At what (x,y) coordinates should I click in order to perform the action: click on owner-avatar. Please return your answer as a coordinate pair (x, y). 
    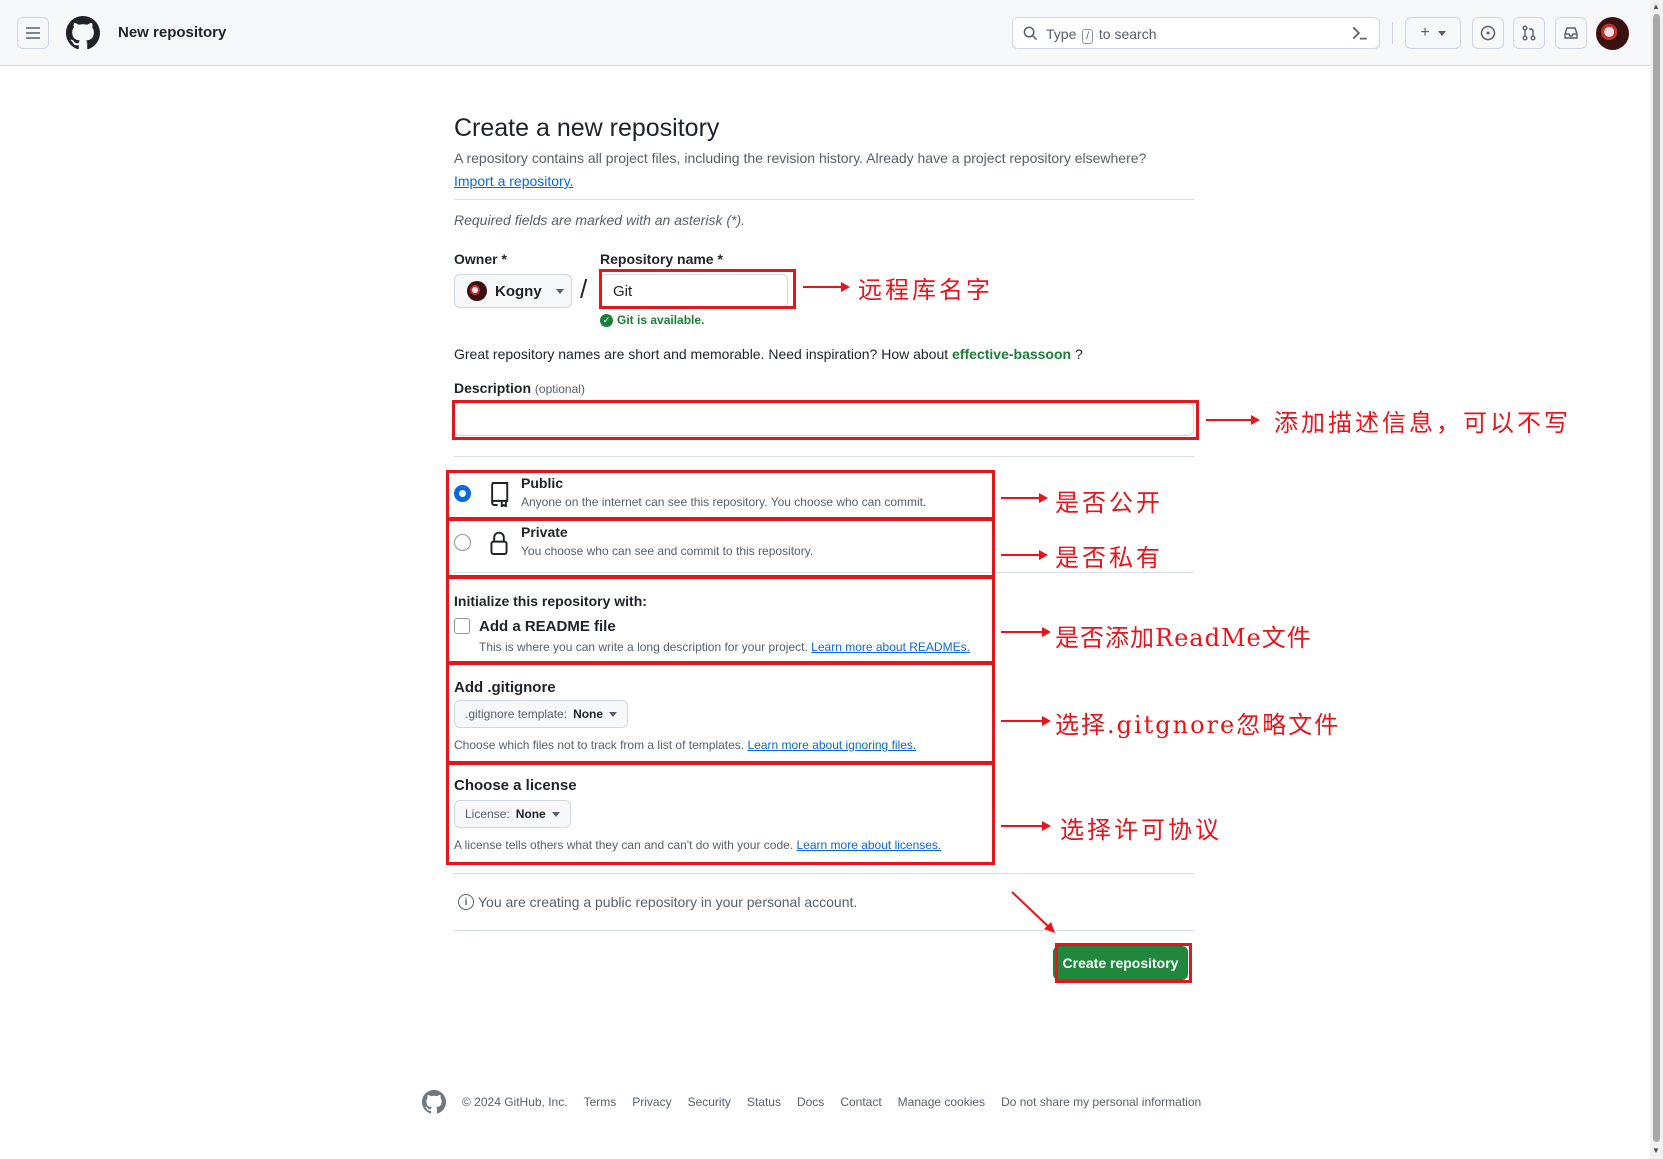
    Looking at the image, I should click on (477, 291).